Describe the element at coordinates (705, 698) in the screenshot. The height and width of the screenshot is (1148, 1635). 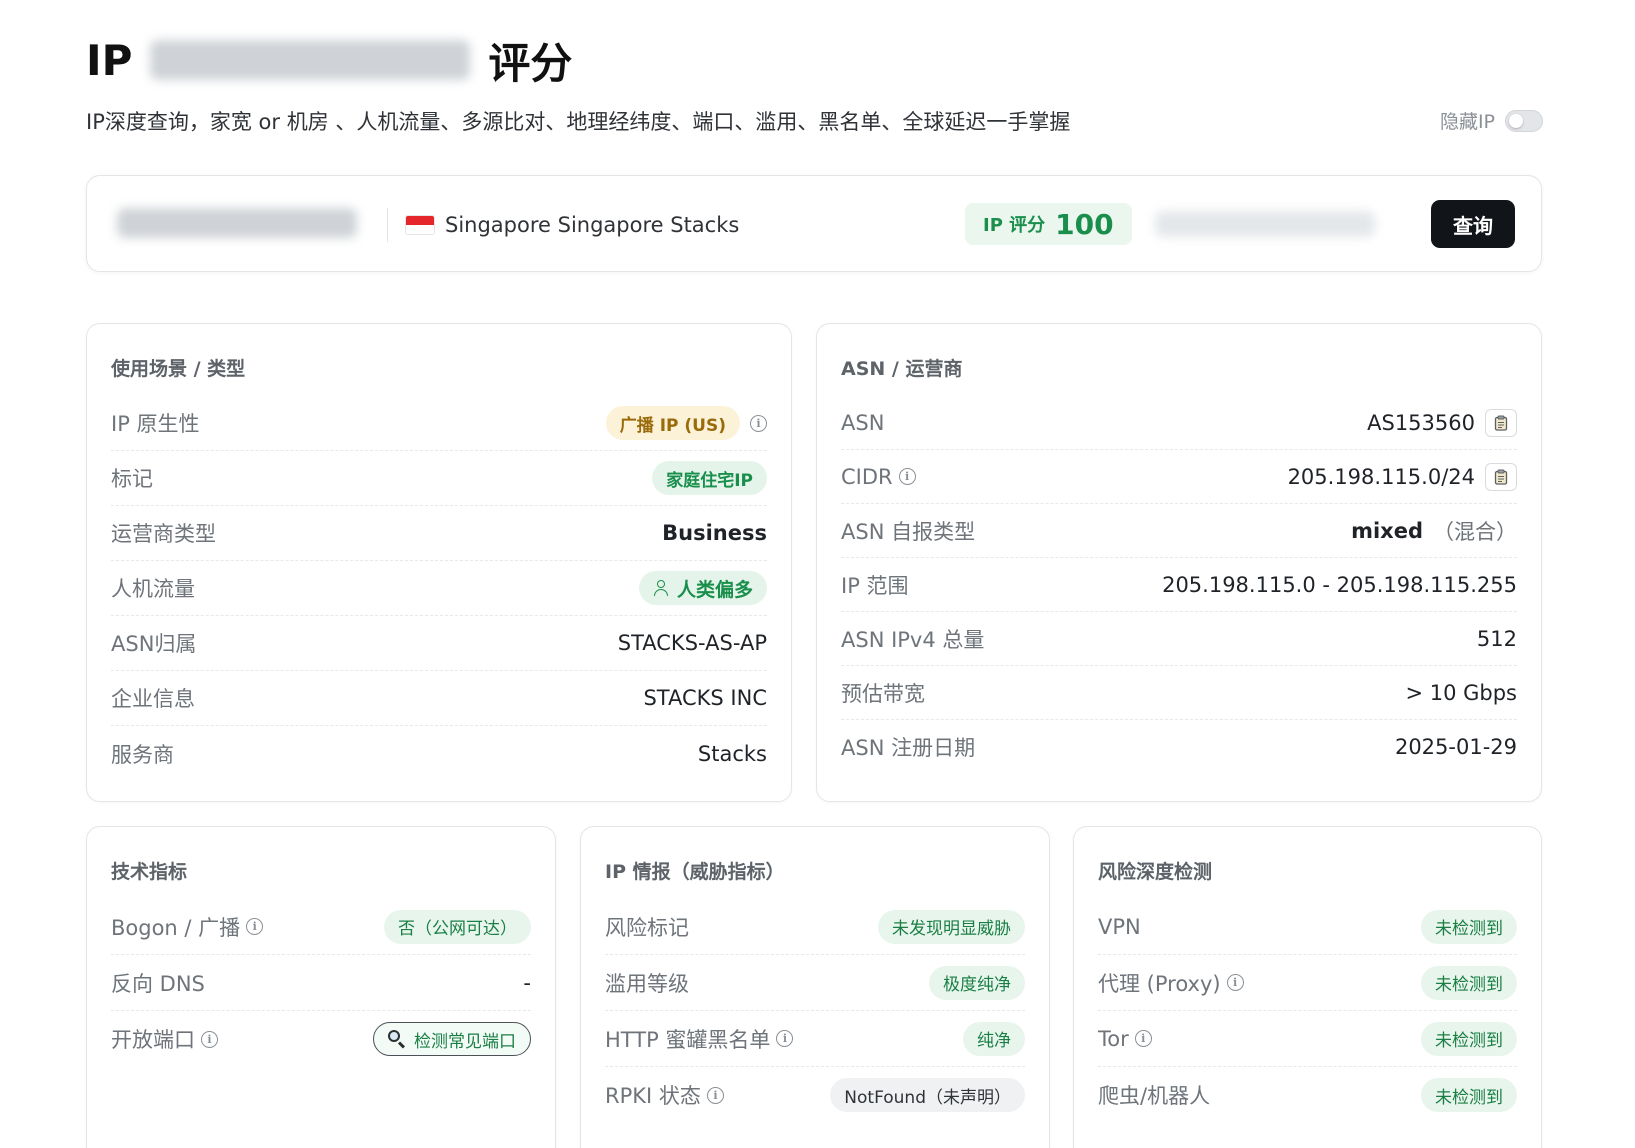
I see `company-value: STACKS INC` at that location.